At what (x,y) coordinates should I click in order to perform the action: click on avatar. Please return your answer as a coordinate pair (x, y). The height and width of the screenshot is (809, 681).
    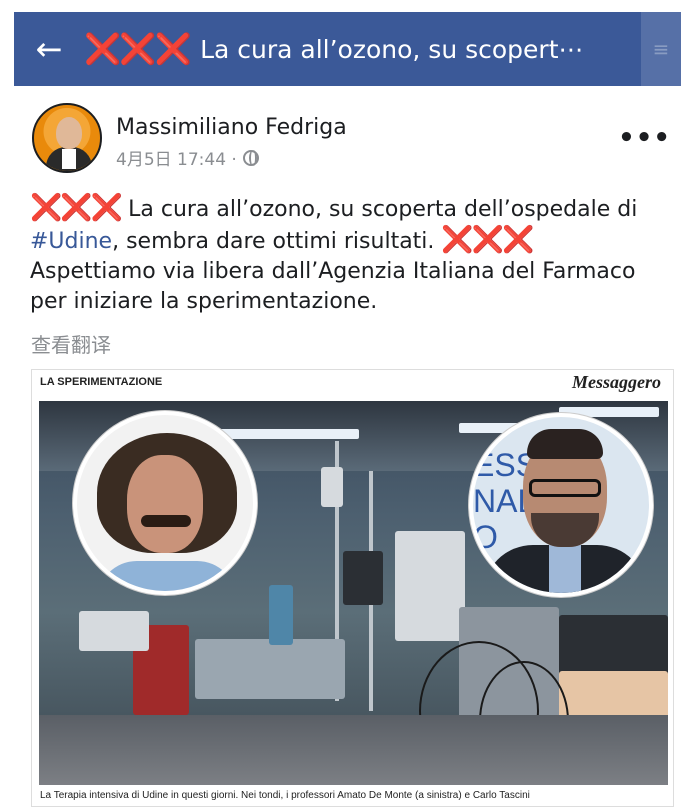
    Looking at the image, I should click on (67, 138).